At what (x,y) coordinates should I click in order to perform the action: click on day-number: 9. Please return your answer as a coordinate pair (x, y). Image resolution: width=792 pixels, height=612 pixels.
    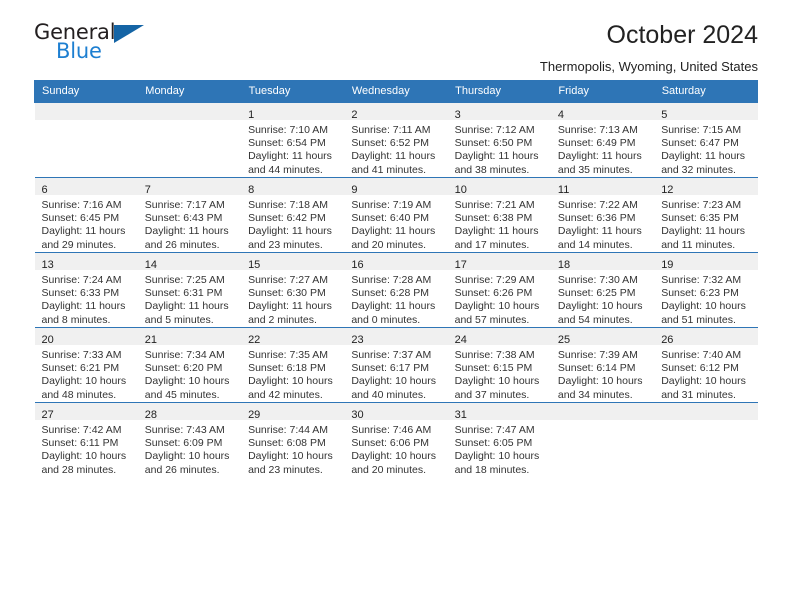
    Looking at the image, I should click on (354, 190).